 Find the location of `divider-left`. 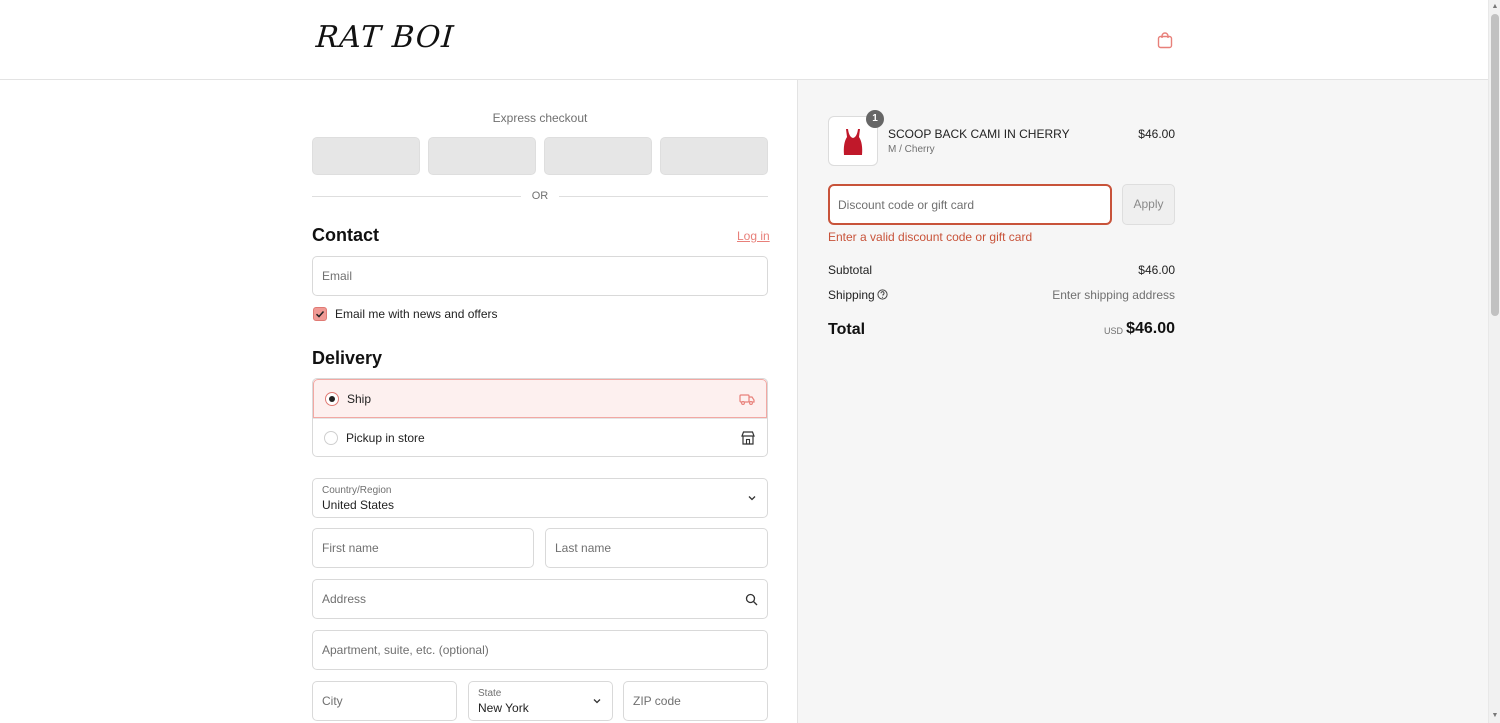

divider-left is located at coordinates (416, 196).